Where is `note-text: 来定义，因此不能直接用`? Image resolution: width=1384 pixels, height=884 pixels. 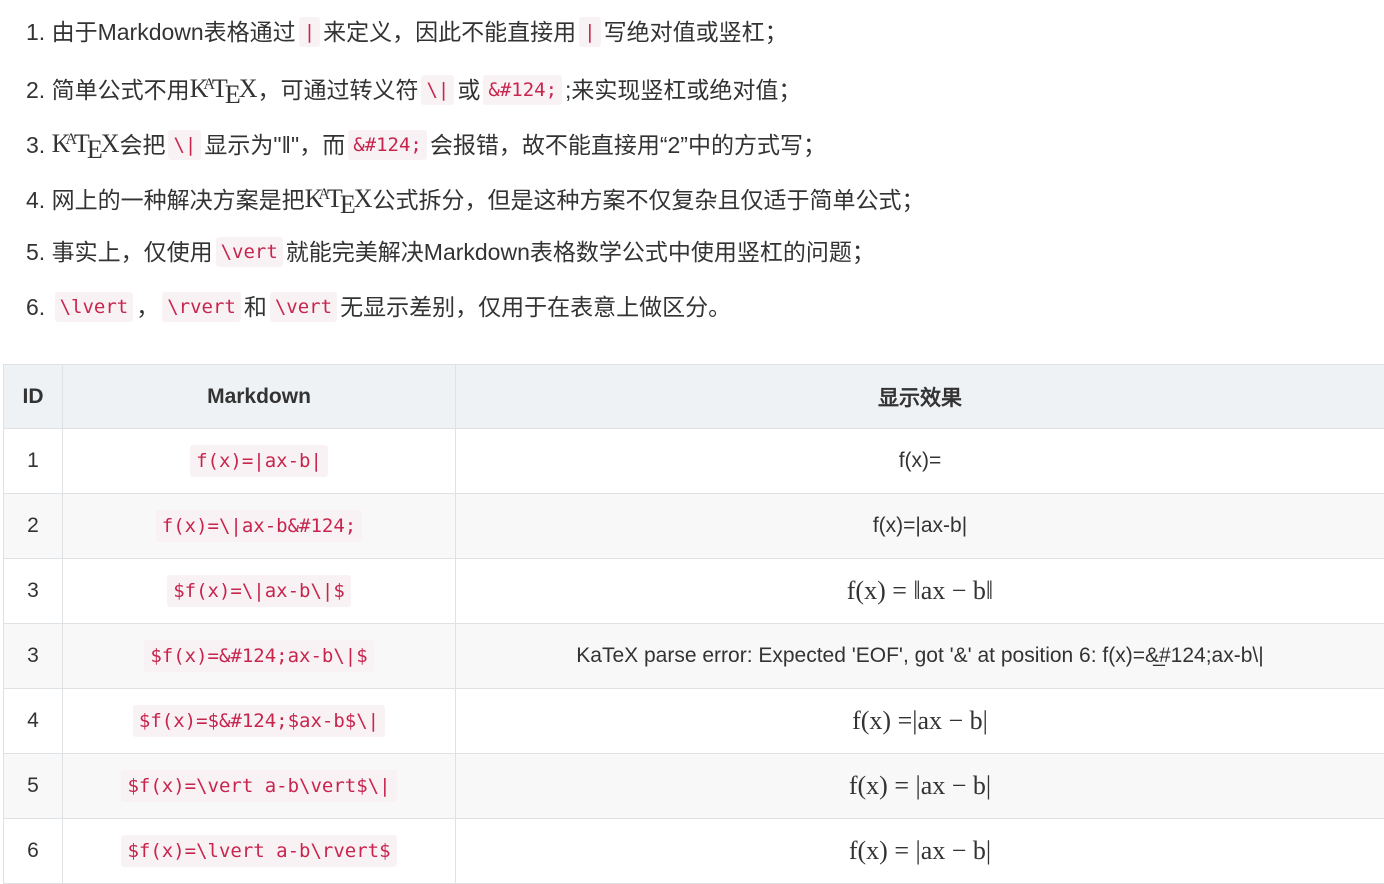 note-text: 来定义，因此不能直接用 is located at coordinates (449, 32).